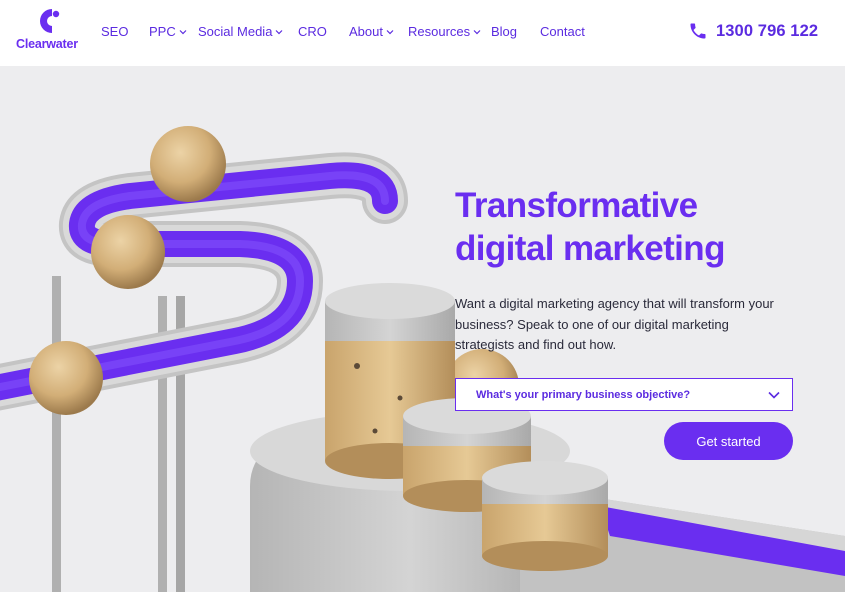  Describe the element at coordinates (576, 205) in the screenshot. I see `headline-line-1: Transformative` at that location.